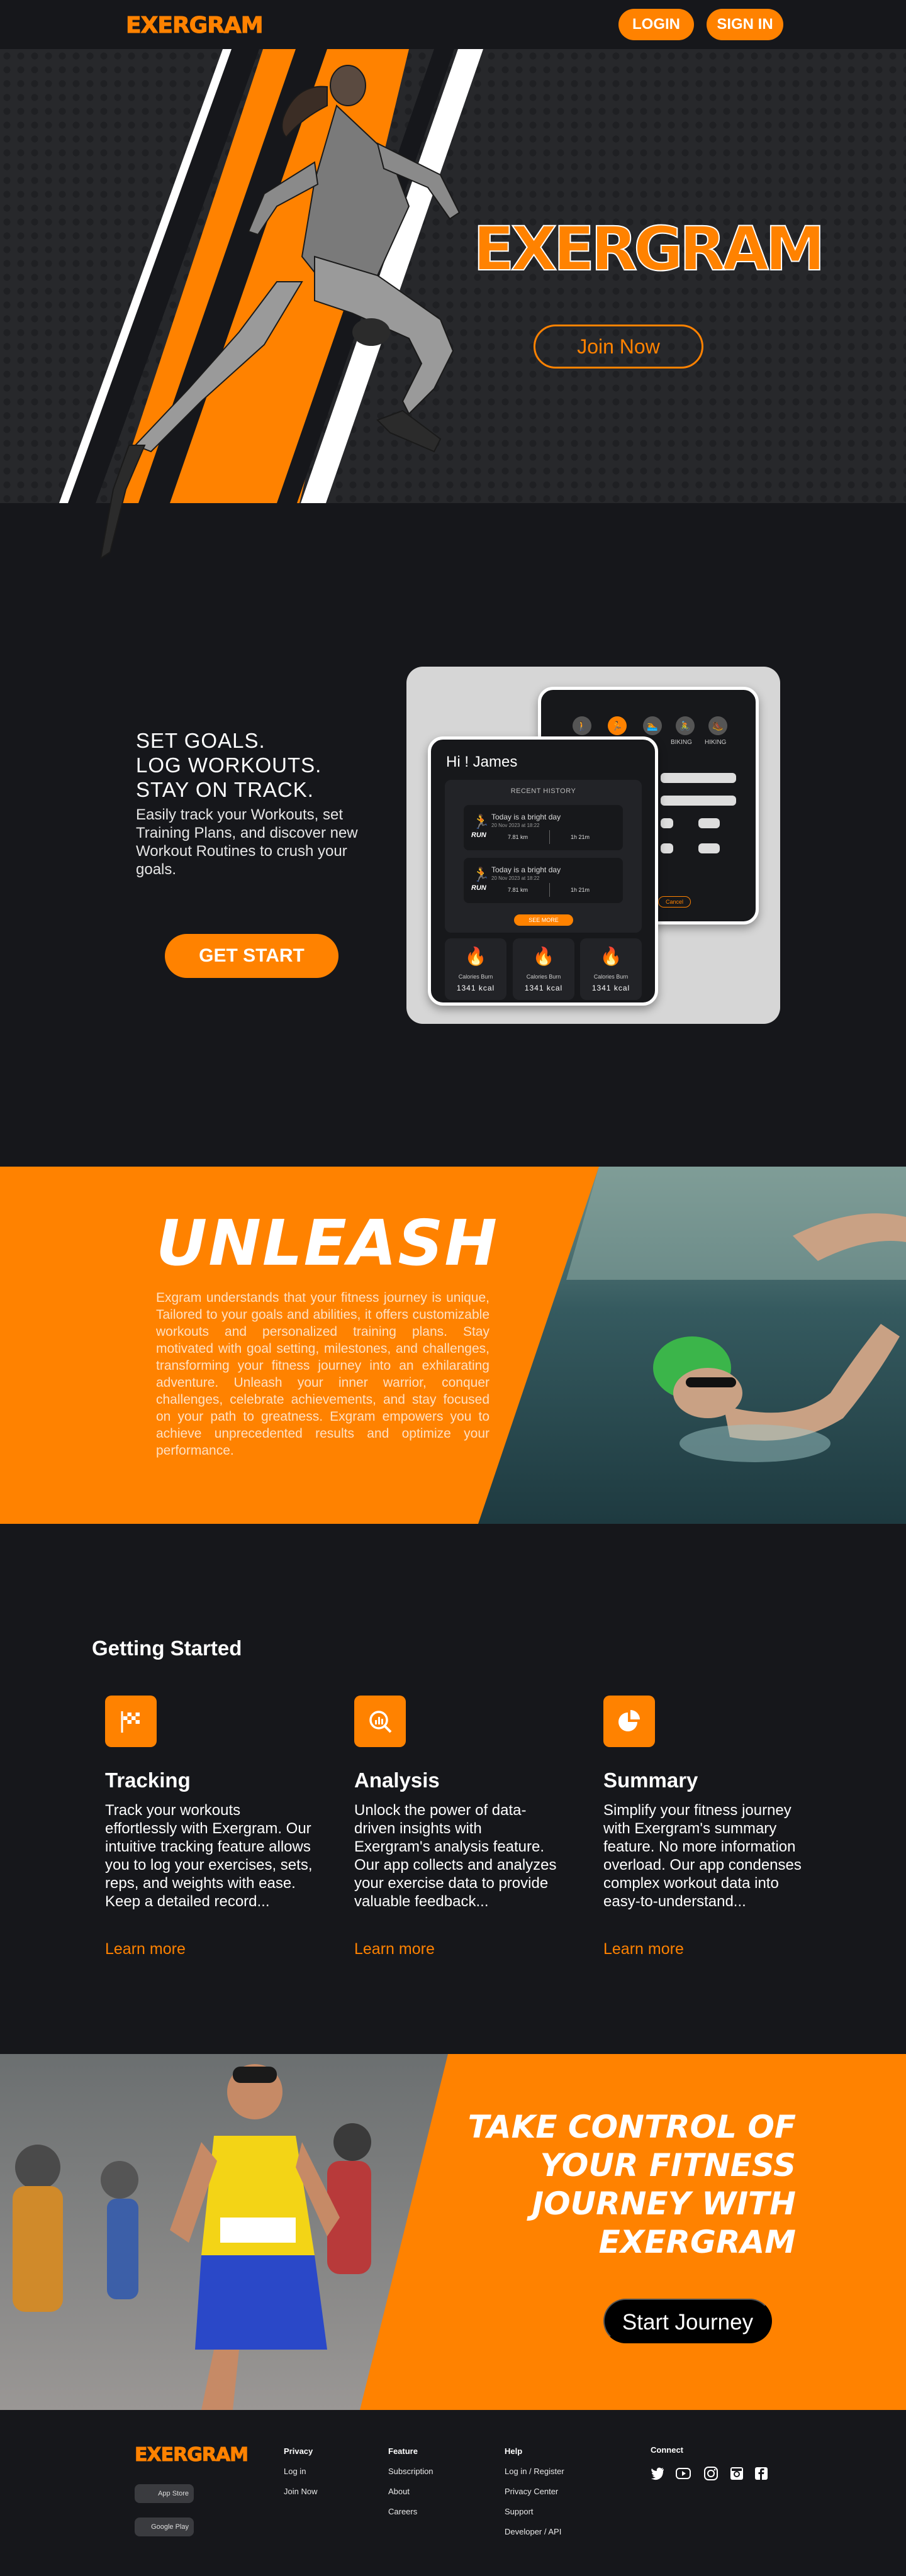 The image size is (906, 2576). What do you see at coordinates (668, 2165) in the screenshot?
I see `take-control-line-2: YOUR FITNESS` at bounding box center [668, 2165].